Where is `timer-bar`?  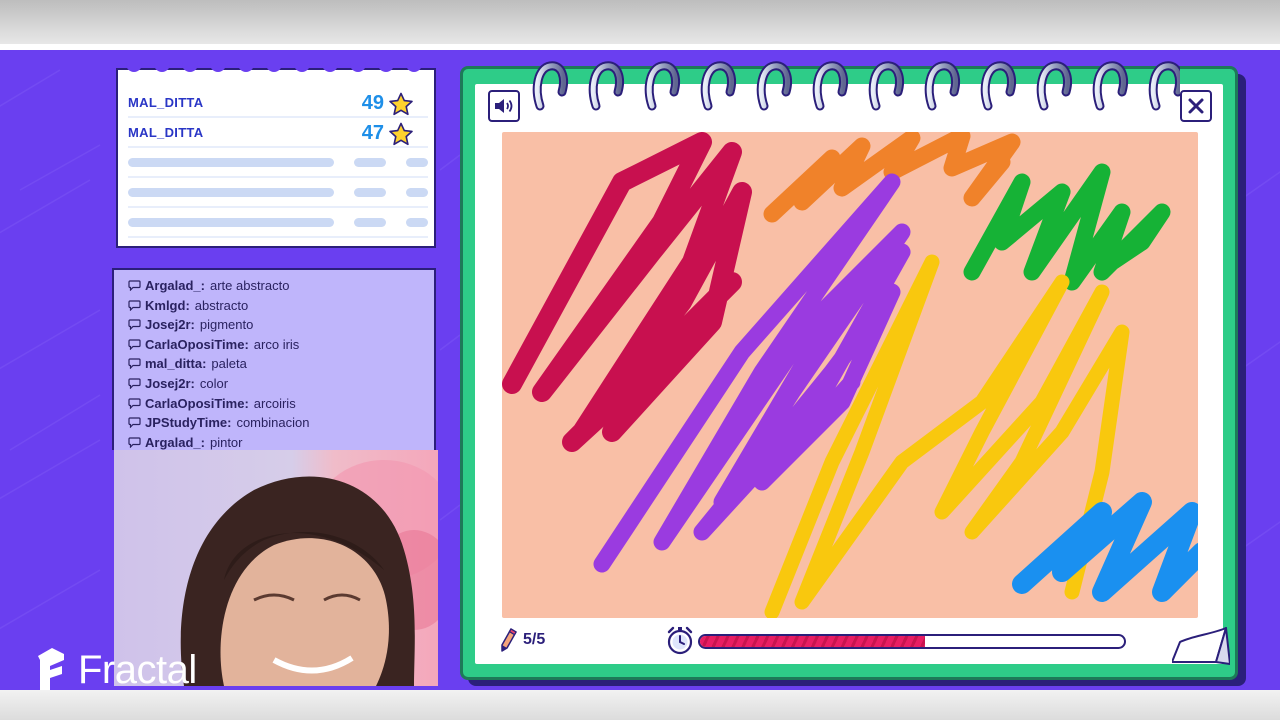 timer-bar is located at coordinates (912, 641).